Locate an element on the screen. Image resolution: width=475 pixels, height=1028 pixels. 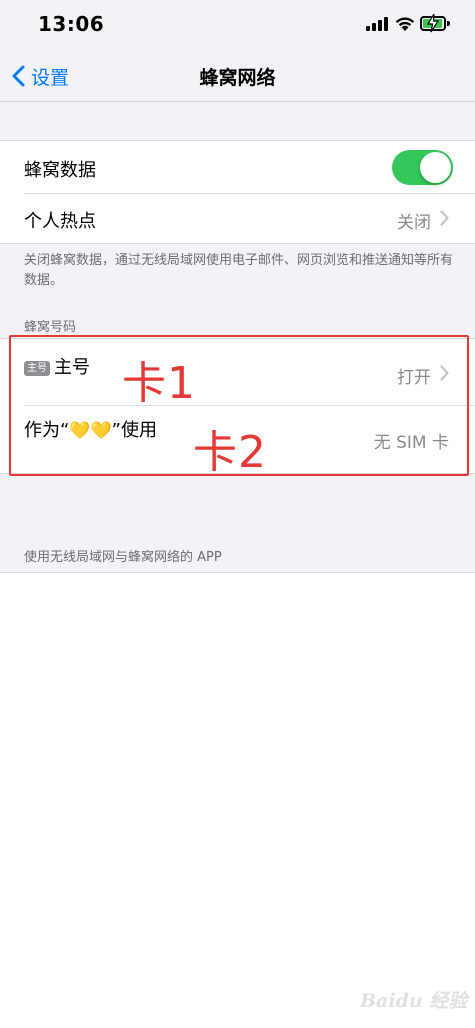
status-time: 13:06 is located at coordinates (71, 24).